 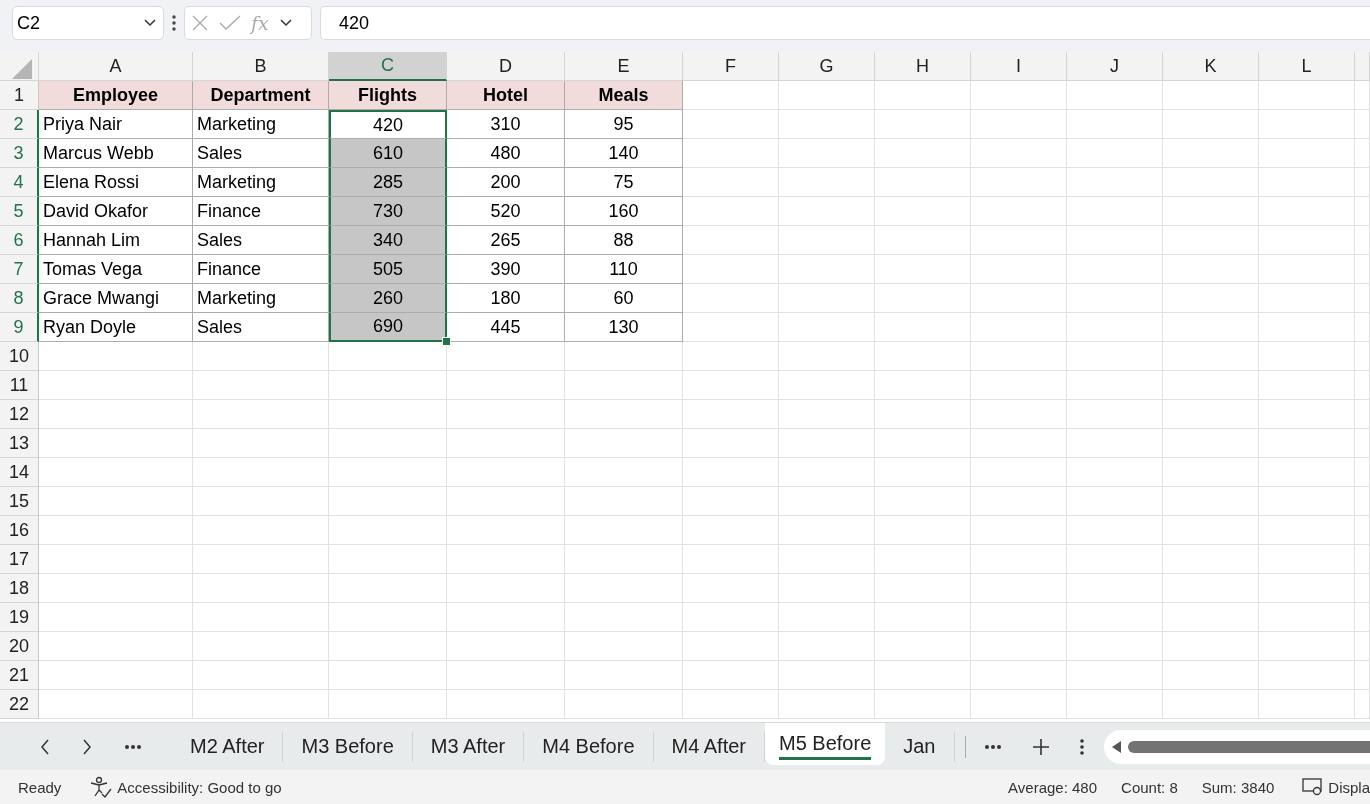 What do you see at coordinates (506, 66) in the screenshot?
I see `column-header: D` at bounding box center [506, 66].